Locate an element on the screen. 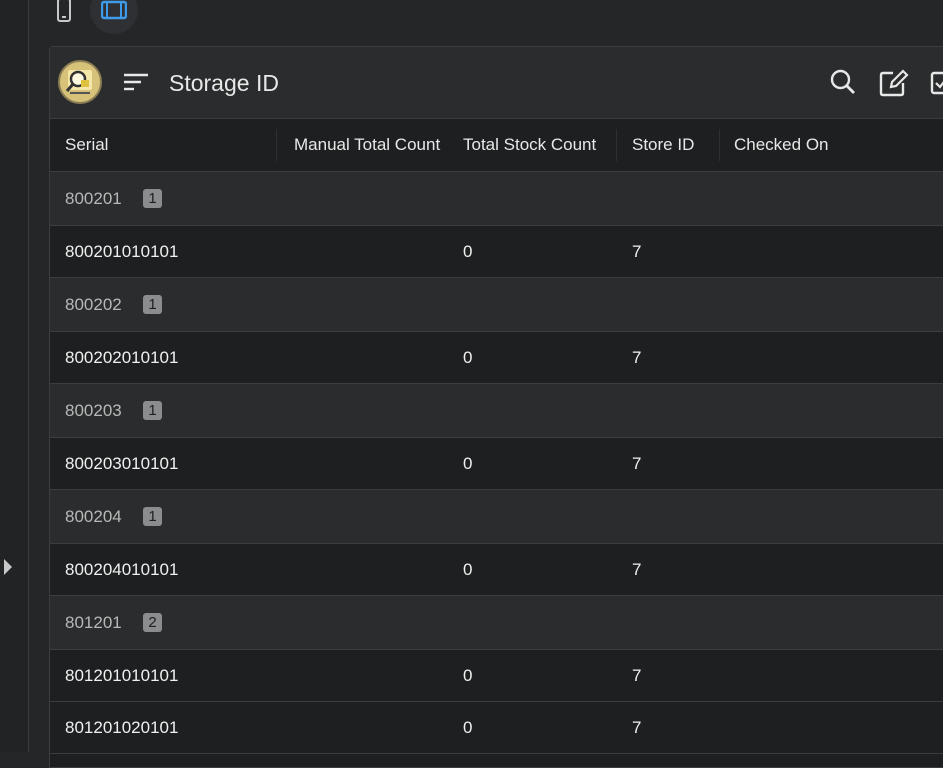 The height and width of the screenshot is (768, 943). table-row: 800202010101 0 7 is located at coordinates (496, 358).